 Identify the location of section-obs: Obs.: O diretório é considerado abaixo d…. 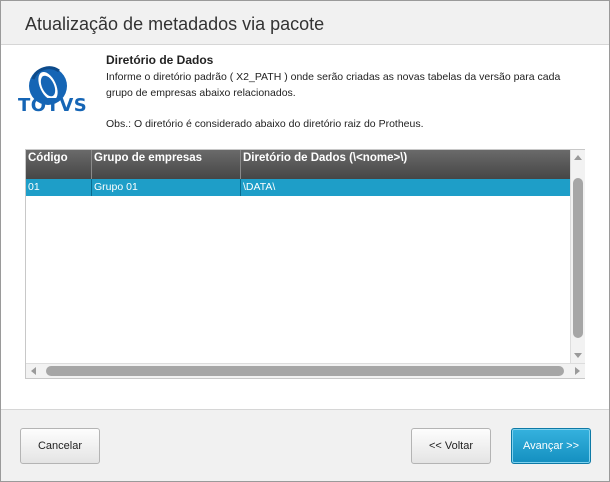
(265, 124).